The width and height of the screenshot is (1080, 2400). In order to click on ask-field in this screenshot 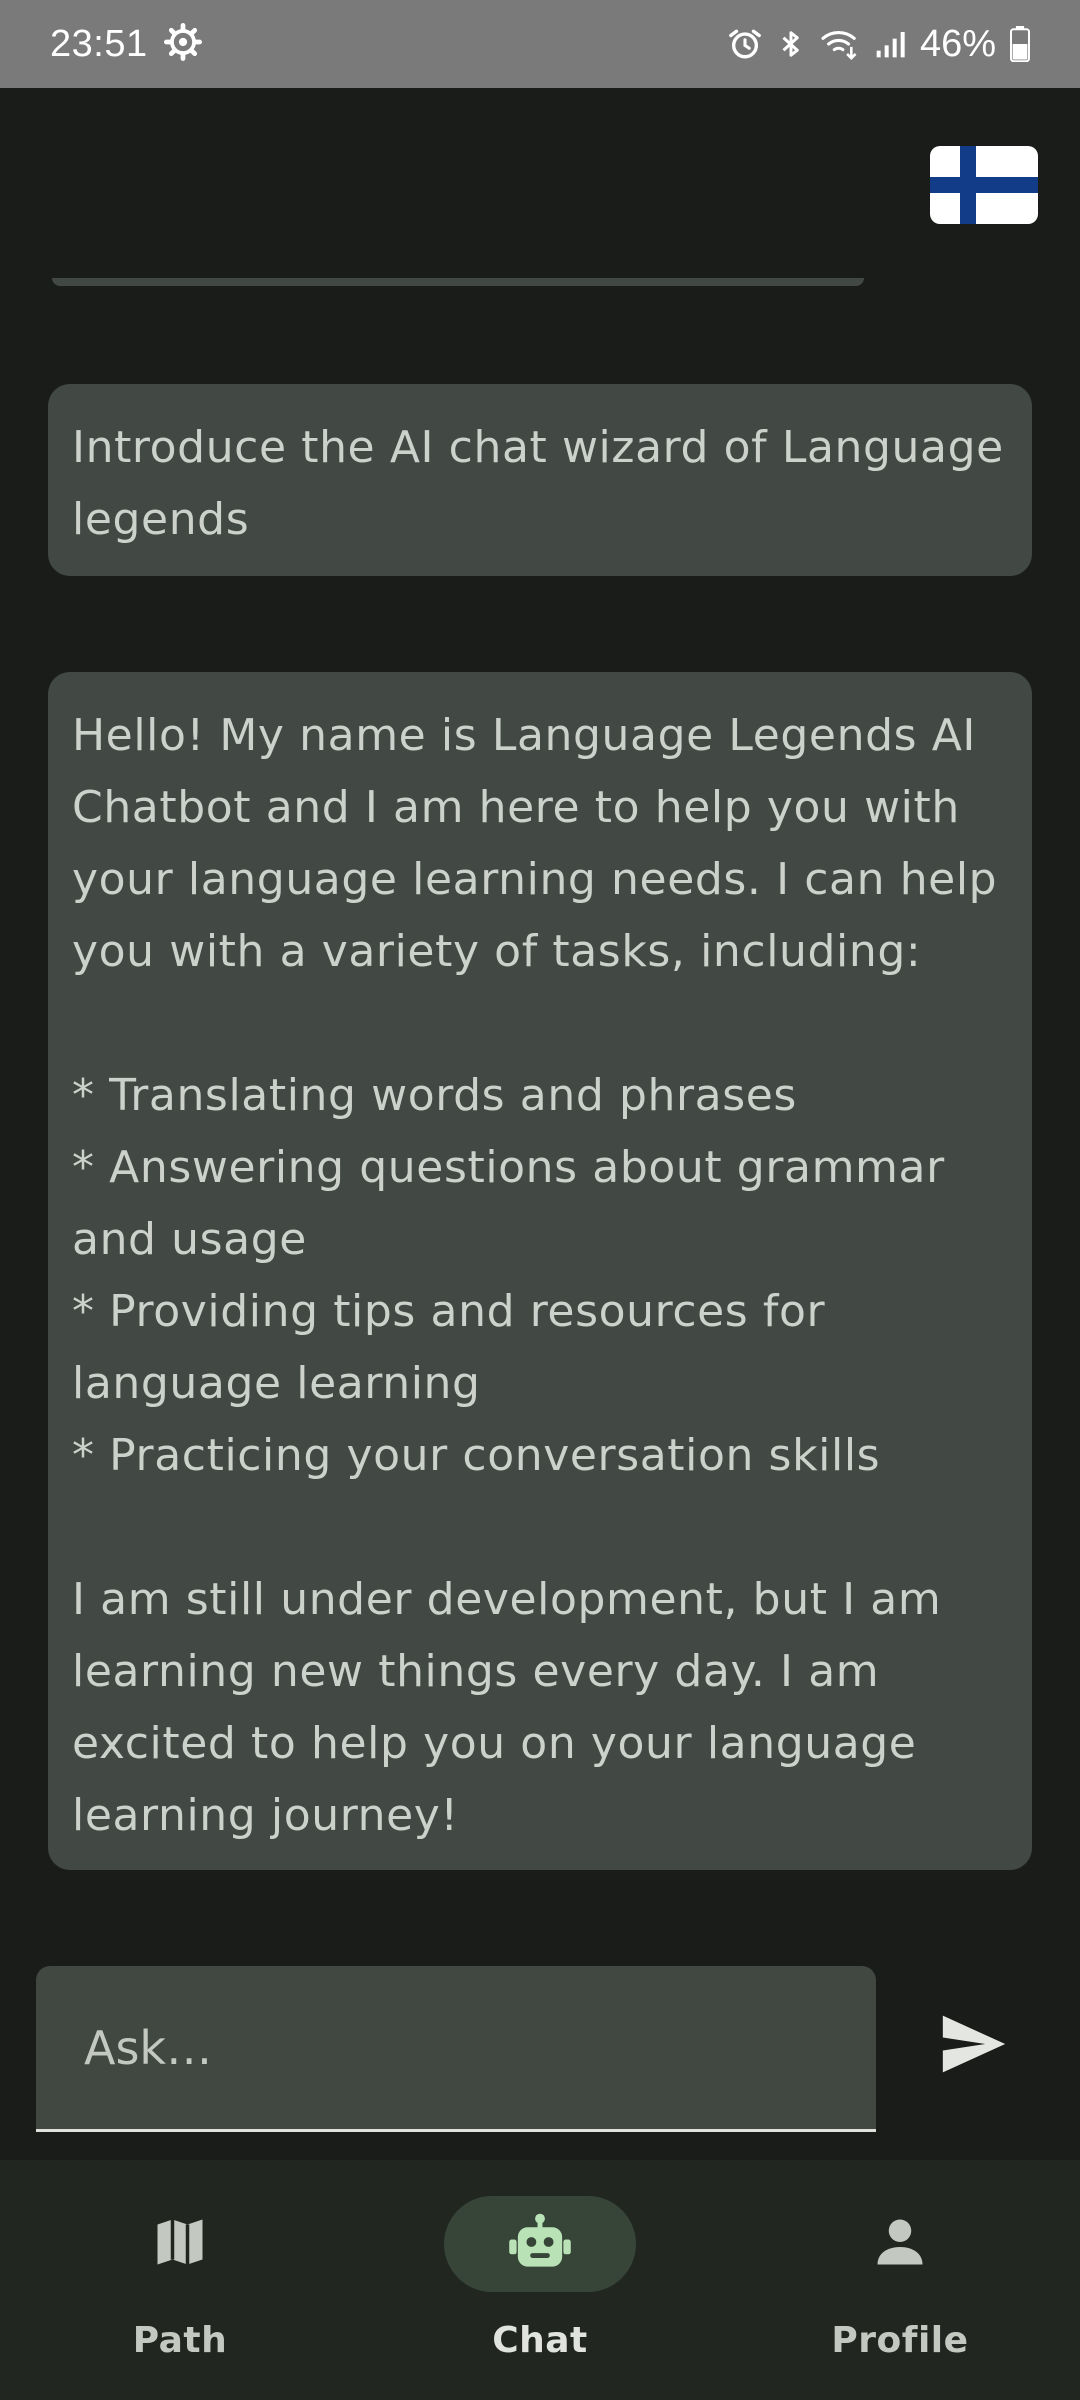, I will do `click(456, 2049)`.